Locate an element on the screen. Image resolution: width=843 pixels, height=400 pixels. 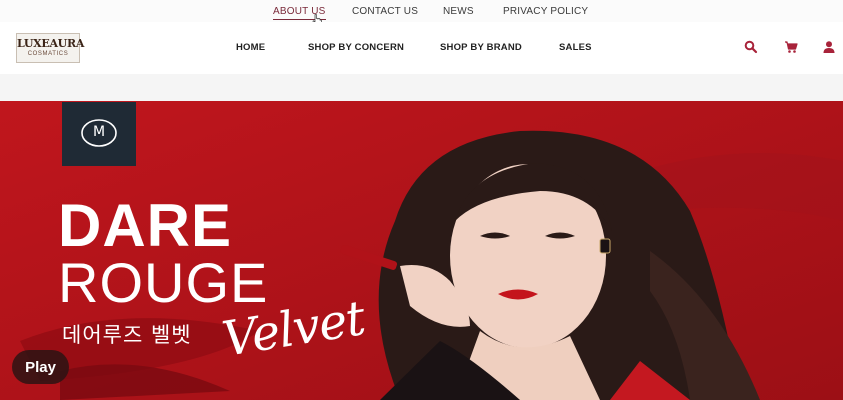
luxeaura-logo: LUXEAURA COSMATICS is located at coordinates (50, 48).